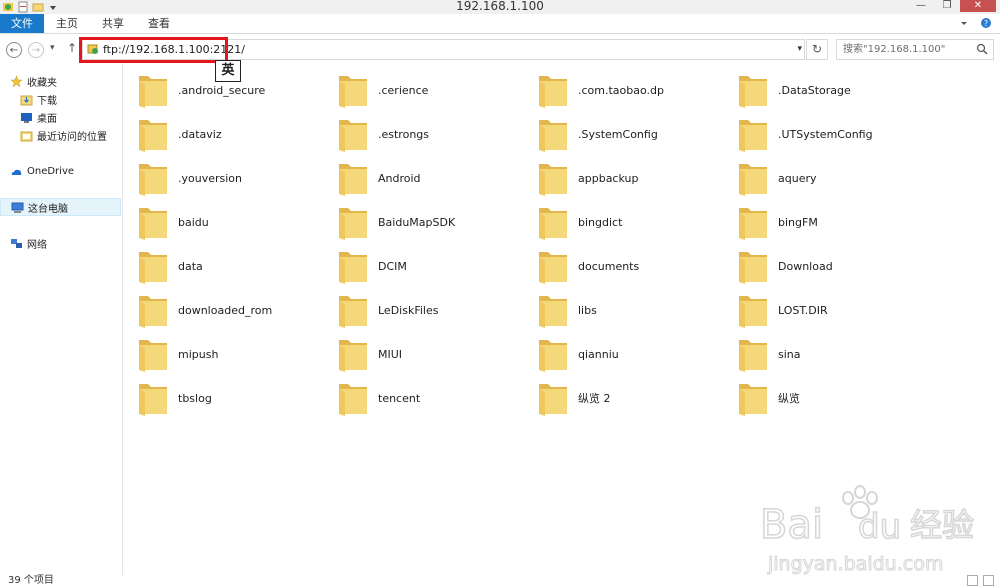 The image size is (1000, 587). Describe the element at coordinates (982, 49) in the screenshot. I see `search-icon` at that location.